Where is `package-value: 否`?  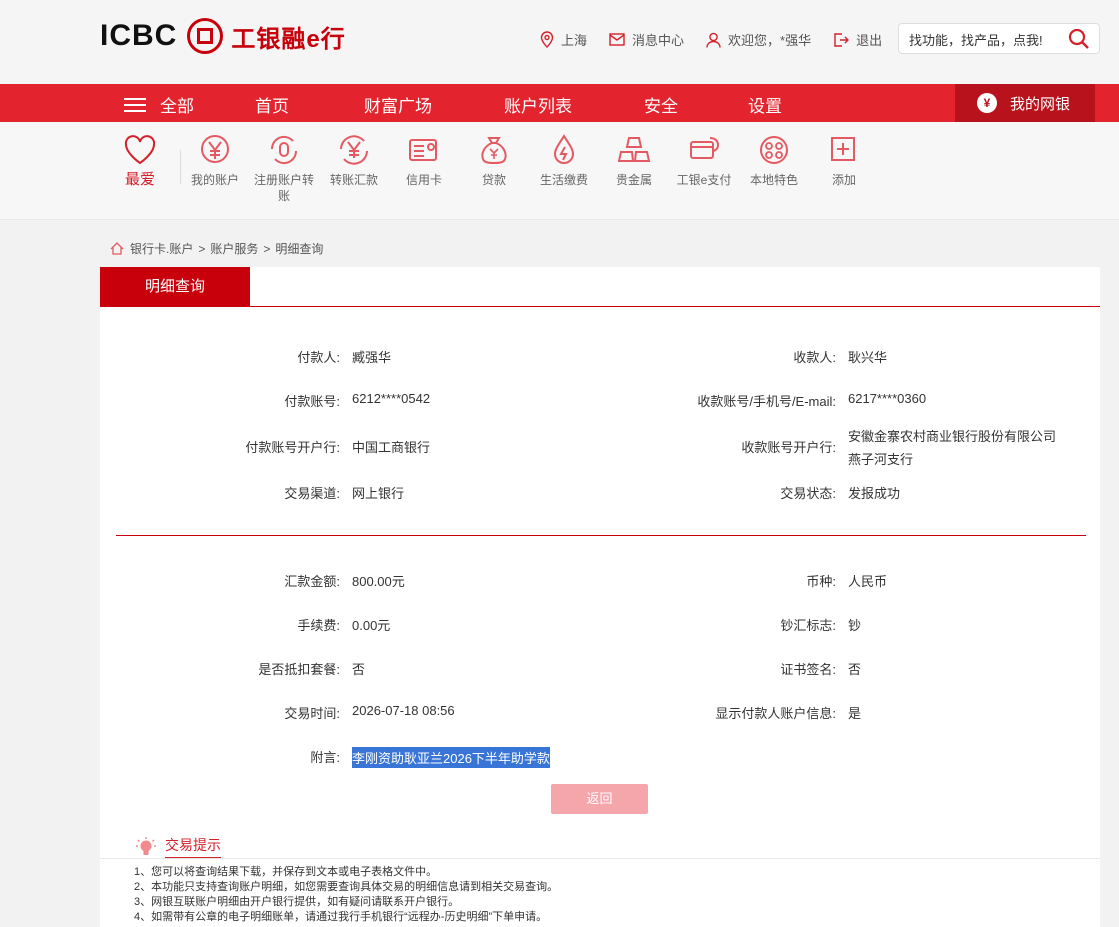
package-value: 否 is located at coordinates (359, 669).